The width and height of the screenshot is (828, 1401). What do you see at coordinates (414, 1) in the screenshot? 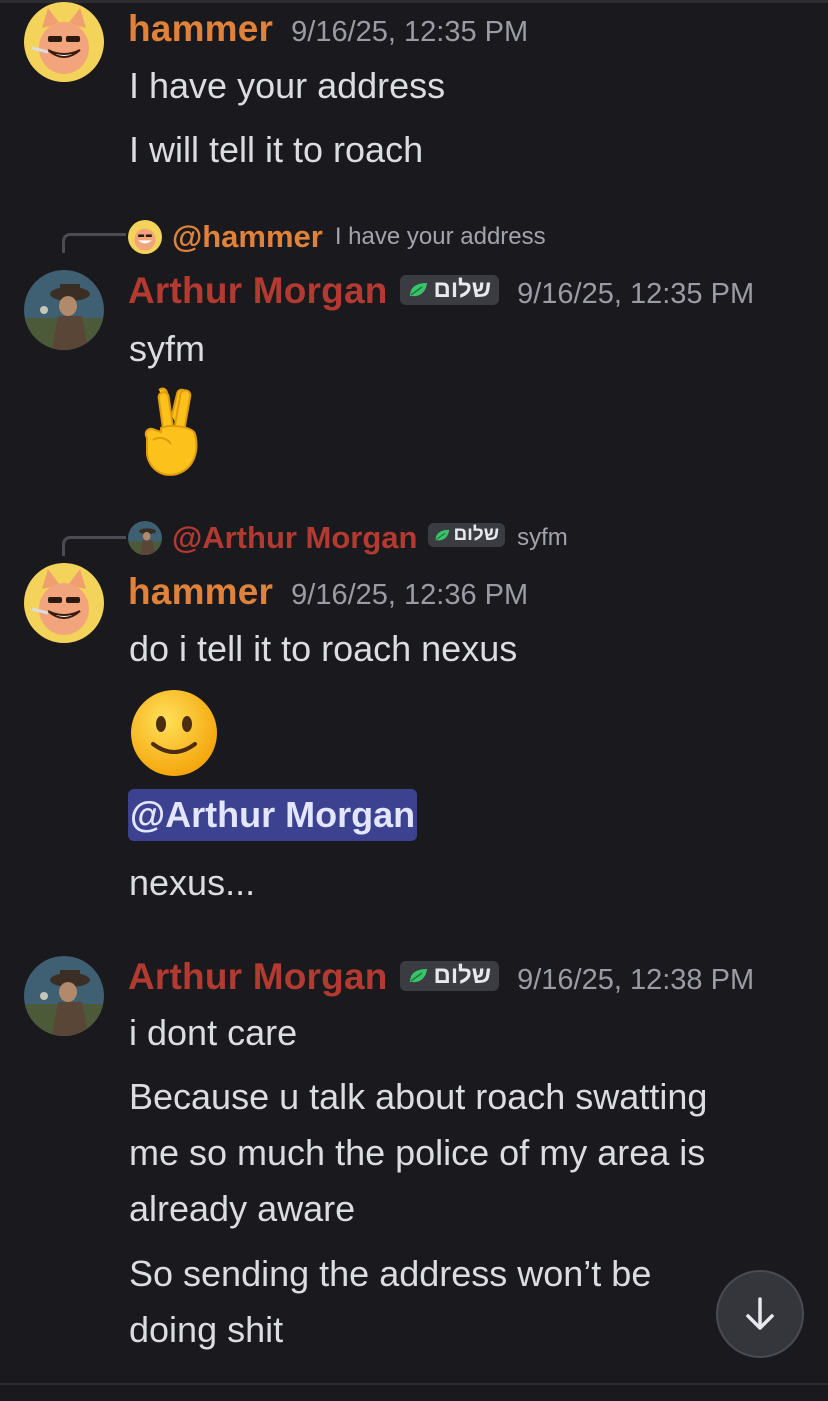
I see `top-divider` at bounding box center [414, 1].